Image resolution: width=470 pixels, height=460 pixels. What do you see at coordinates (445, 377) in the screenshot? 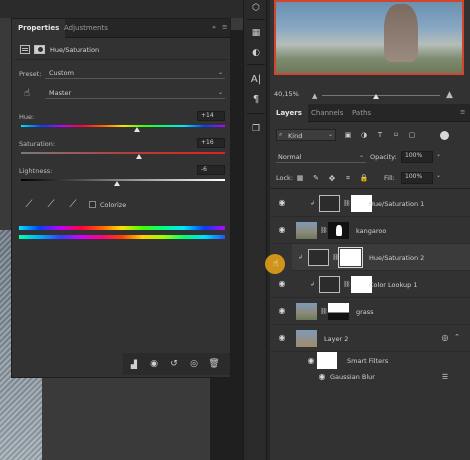
I see `filter-blending-options-icon: ☰` at bounding box center [445, 377].